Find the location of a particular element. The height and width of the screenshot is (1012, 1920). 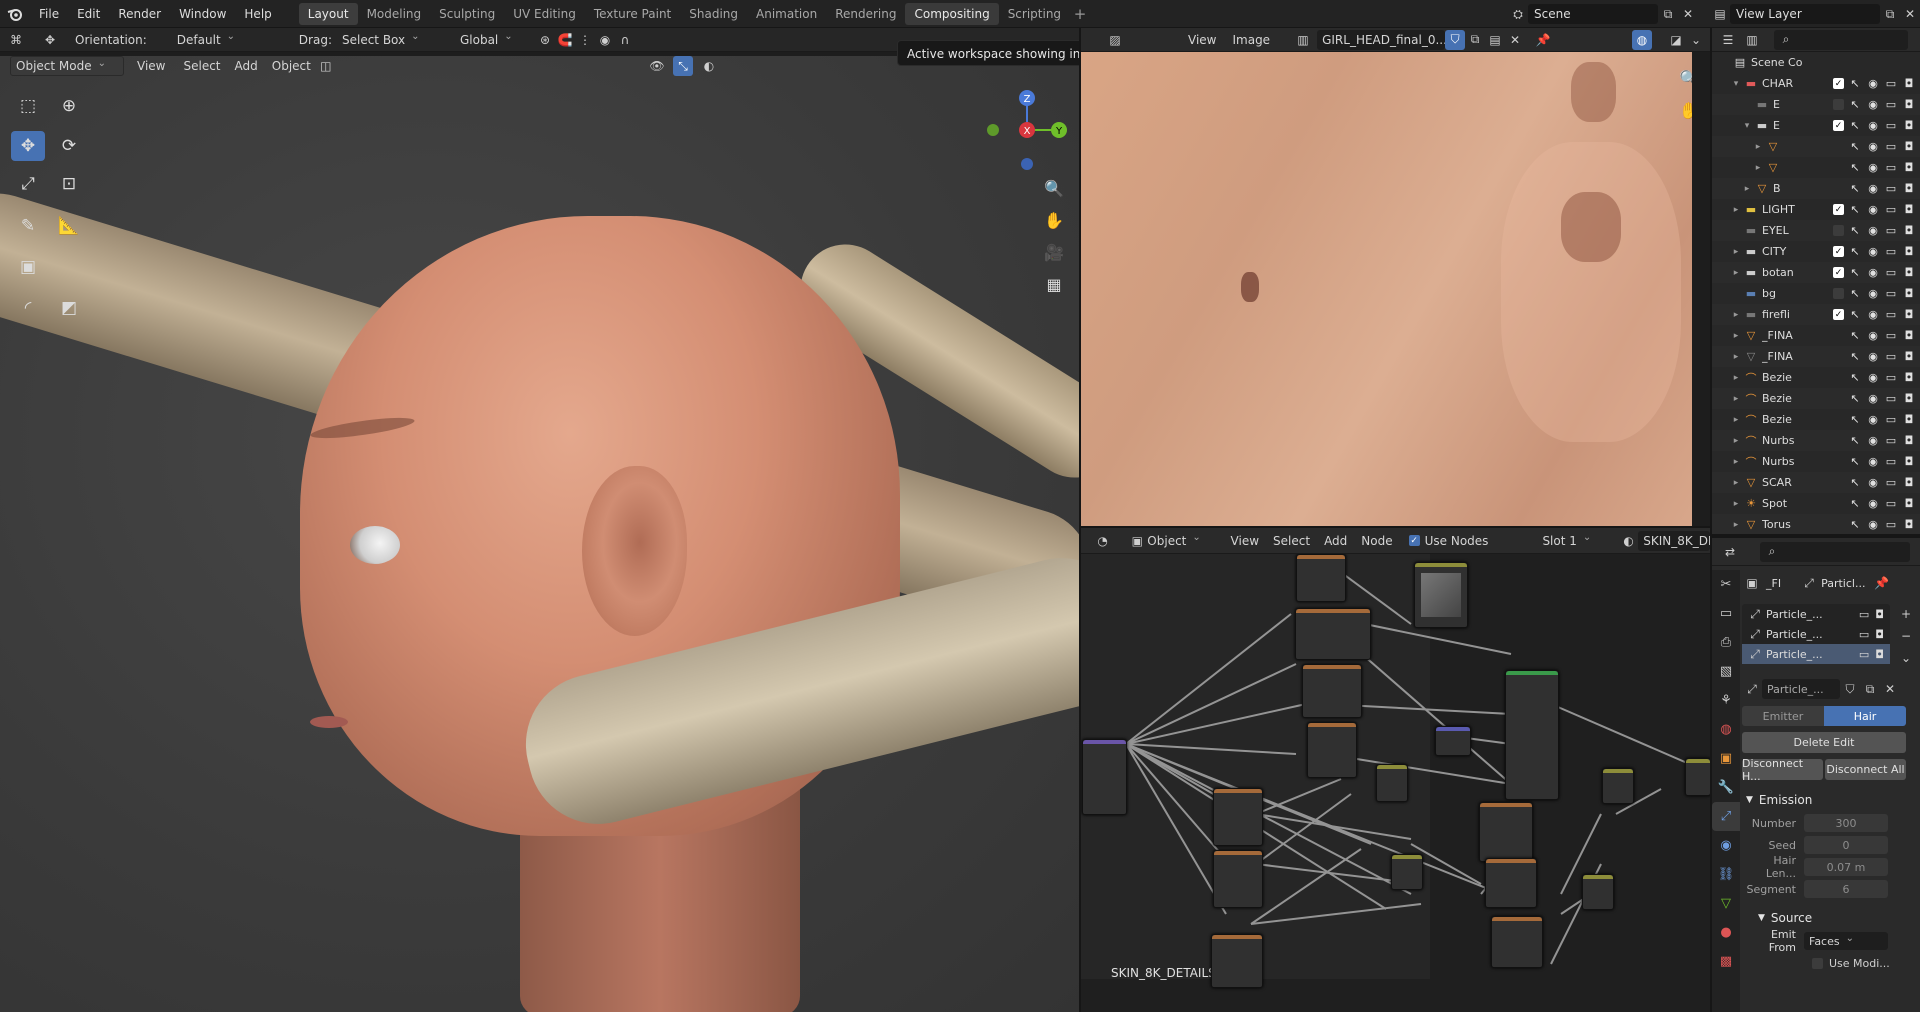

new-image-icon: ⧉ is located at coordinates (1475, 40).